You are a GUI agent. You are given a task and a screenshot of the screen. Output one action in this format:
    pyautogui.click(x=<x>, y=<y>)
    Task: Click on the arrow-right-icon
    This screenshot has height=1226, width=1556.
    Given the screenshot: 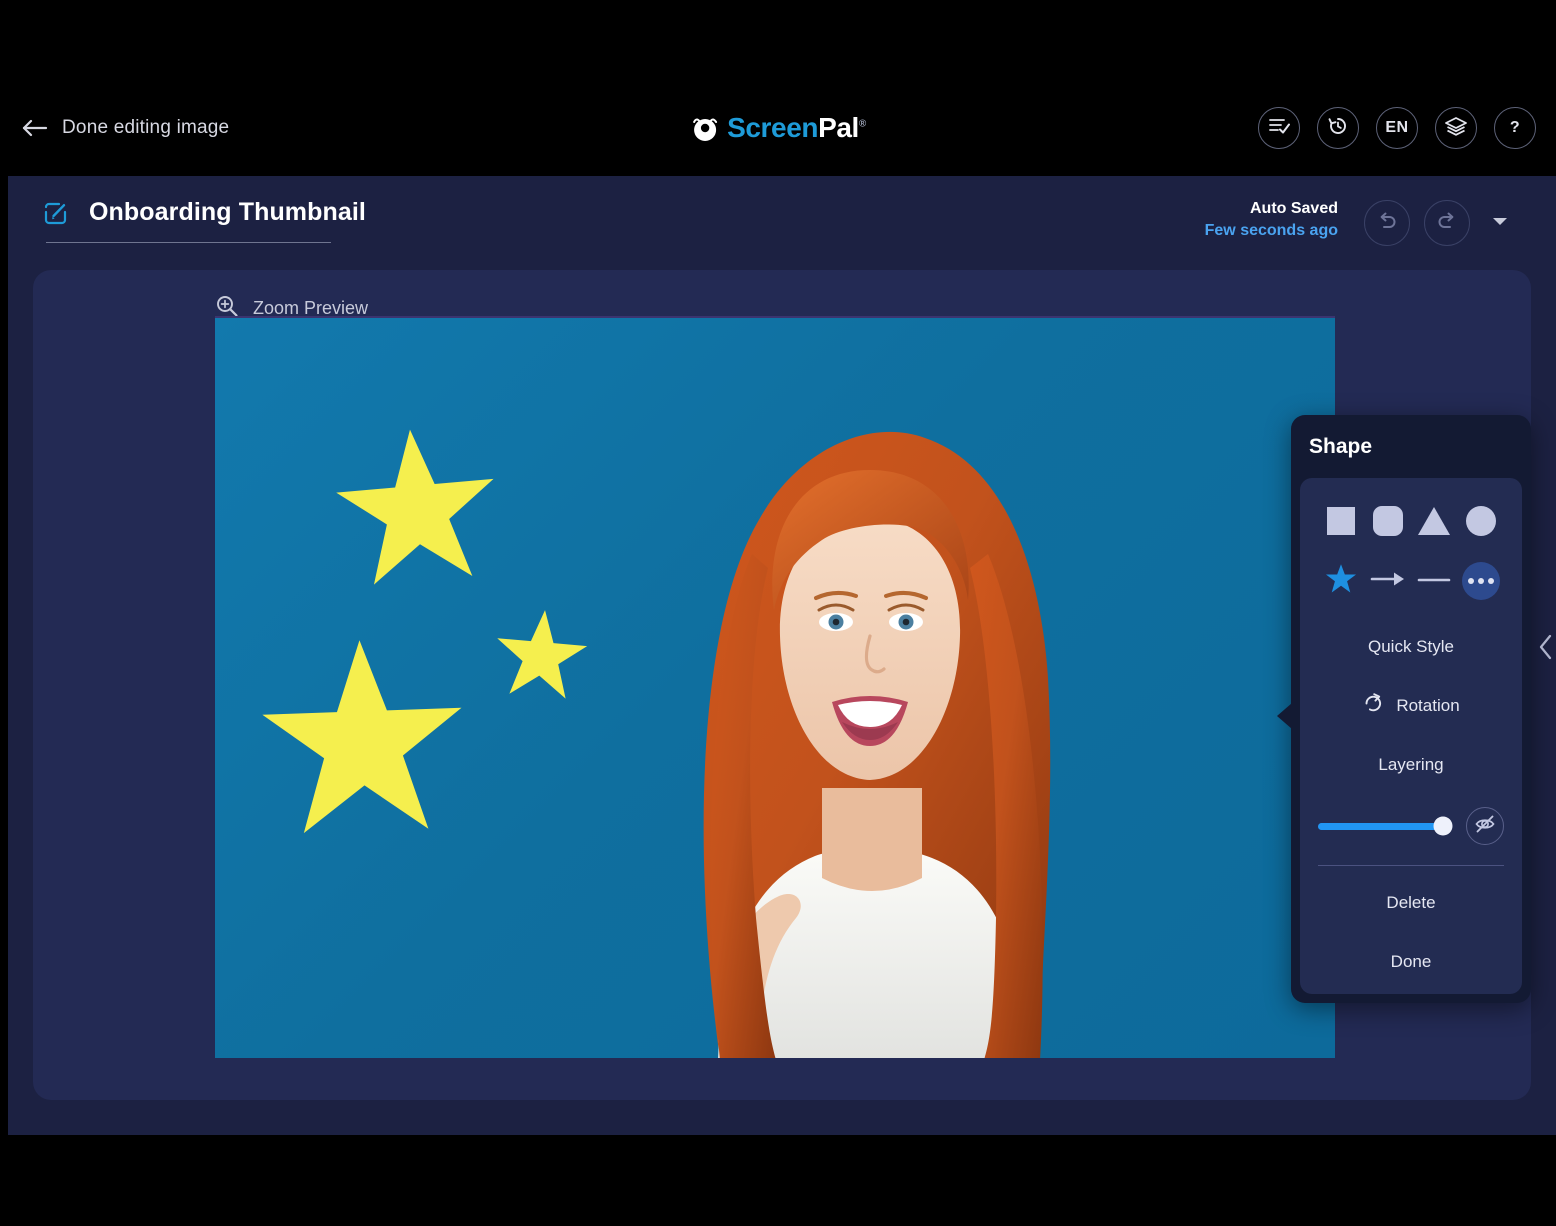 What is the action you would take?
    pyautogui.click(x=1388, y=581)
    